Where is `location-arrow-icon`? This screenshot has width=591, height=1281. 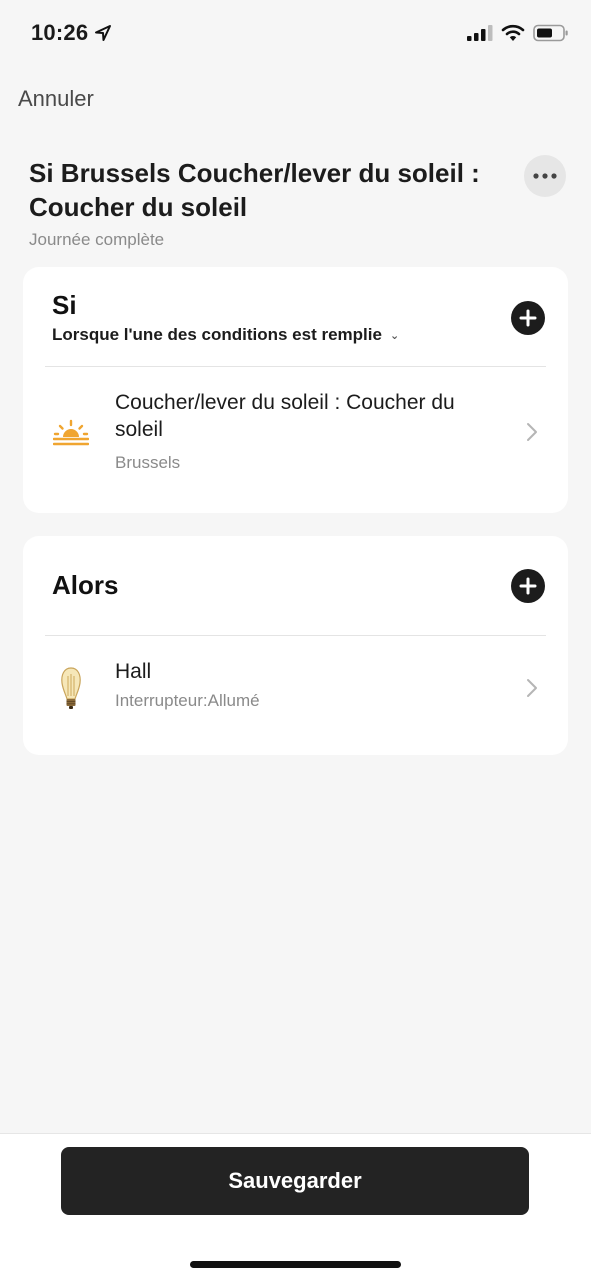
location-arrow-icon is located at coordinates (103, 33).